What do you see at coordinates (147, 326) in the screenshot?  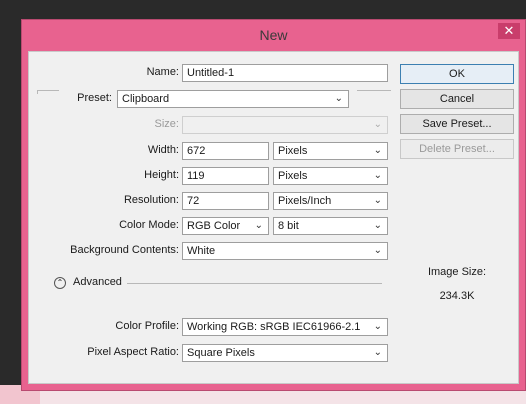 I see `color-profile-label: Color Profile:` at bounding box center [147, 326].